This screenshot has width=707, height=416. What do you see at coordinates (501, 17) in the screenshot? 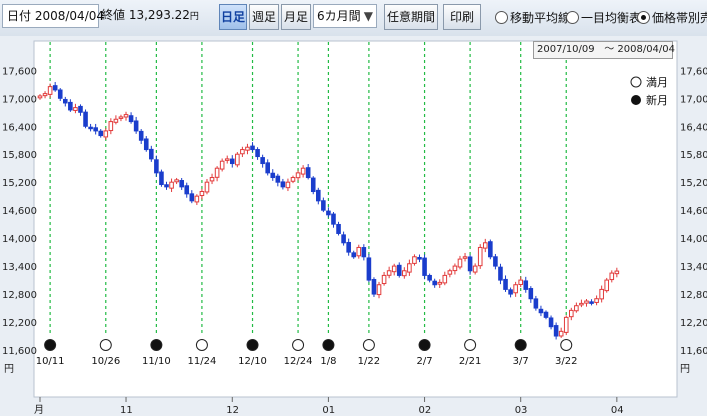
I see `radio-icon` at bounding box center [501, 17].